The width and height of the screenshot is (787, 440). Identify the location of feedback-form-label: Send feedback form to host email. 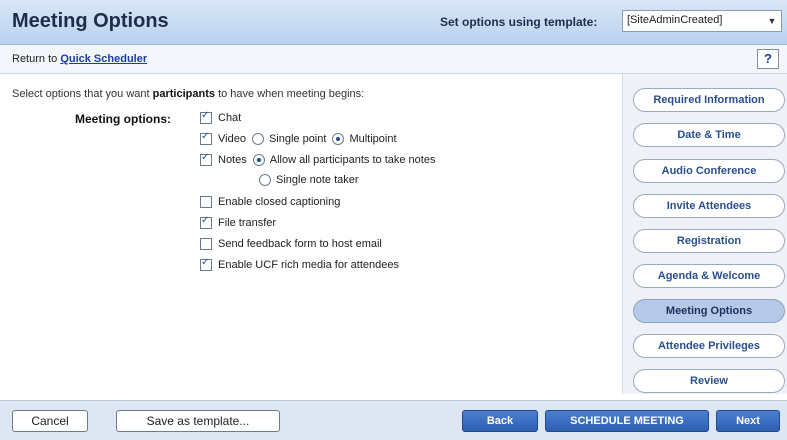
(300, 244).